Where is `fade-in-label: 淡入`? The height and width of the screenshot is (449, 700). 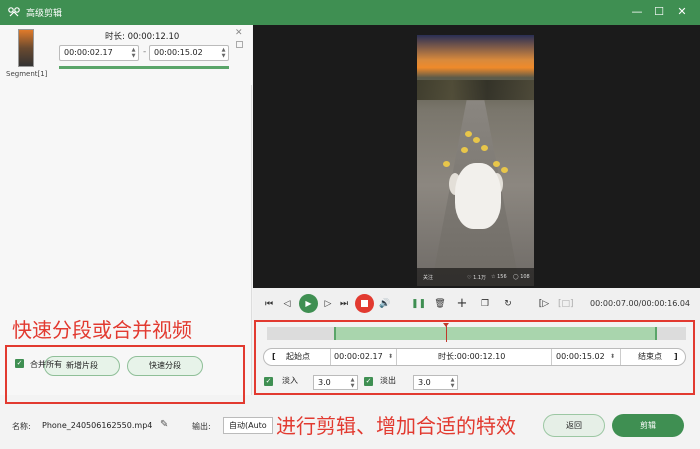 fade-in-label: 淡入 is located at coordinates (290, 380).